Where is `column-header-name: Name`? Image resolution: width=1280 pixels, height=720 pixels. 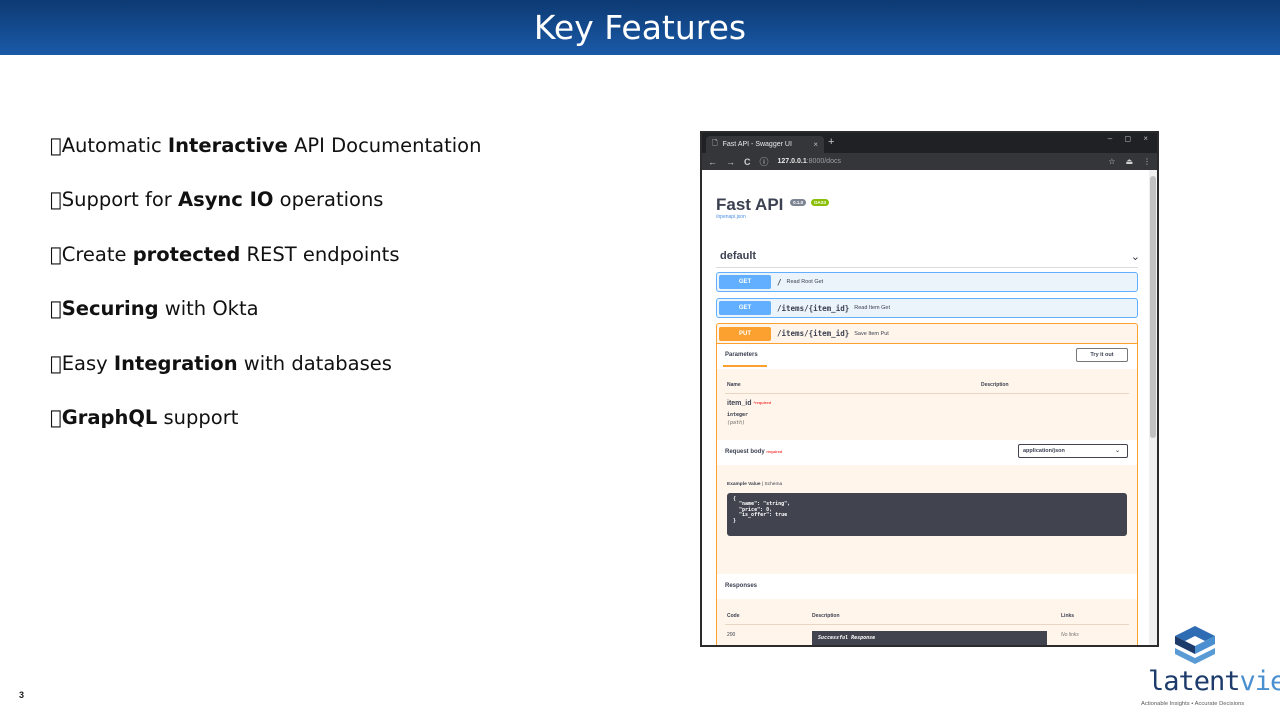 column-header-name: Name is located at coordinates (734, 385).